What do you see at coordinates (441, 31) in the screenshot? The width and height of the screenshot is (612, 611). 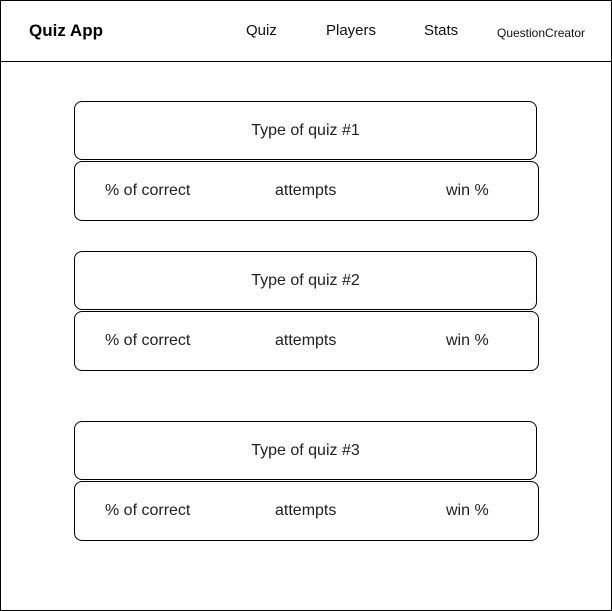 I see `nav-stats: Stats` at bounding box center [441, 31].